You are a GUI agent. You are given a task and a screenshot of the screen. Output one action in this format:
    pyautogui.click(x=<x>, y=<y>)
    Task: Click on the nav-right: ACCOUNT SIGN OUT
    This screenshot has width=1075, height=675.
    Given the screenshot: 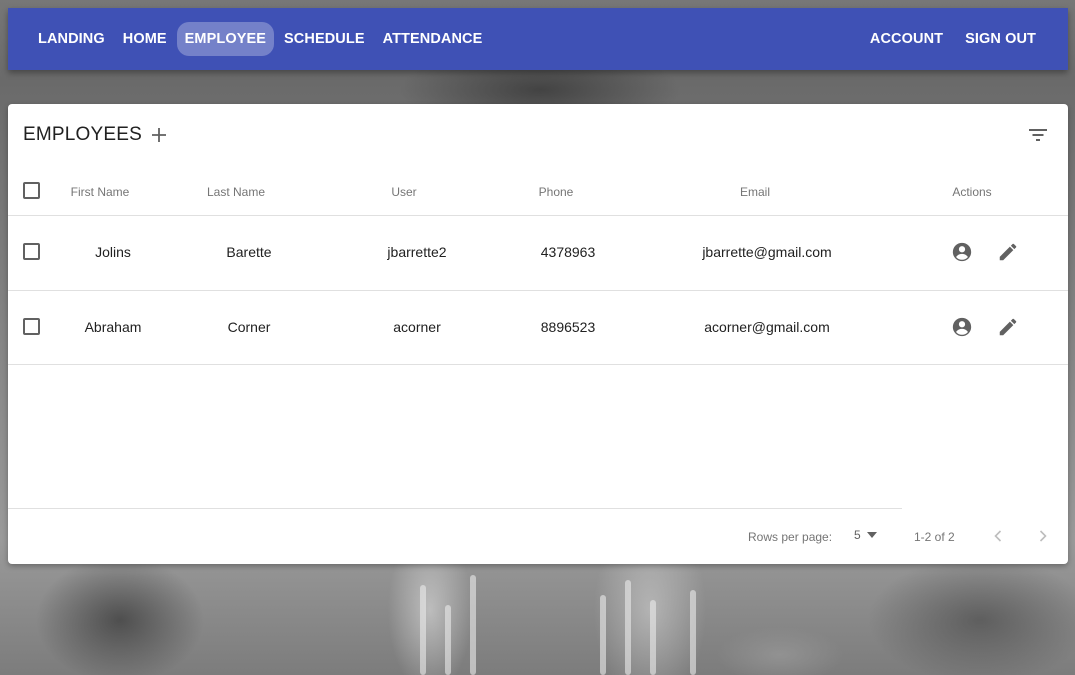 What is the action you would take?
    pyautogui.click(x=954, y=39)
    